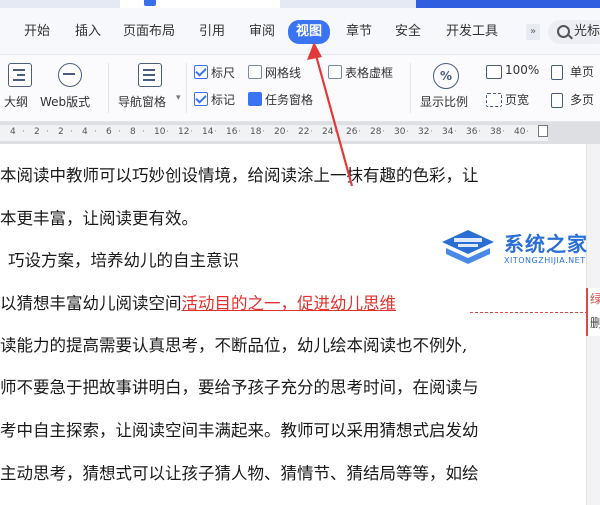  I want to click on ruler-number: 34, so click(448, 132).